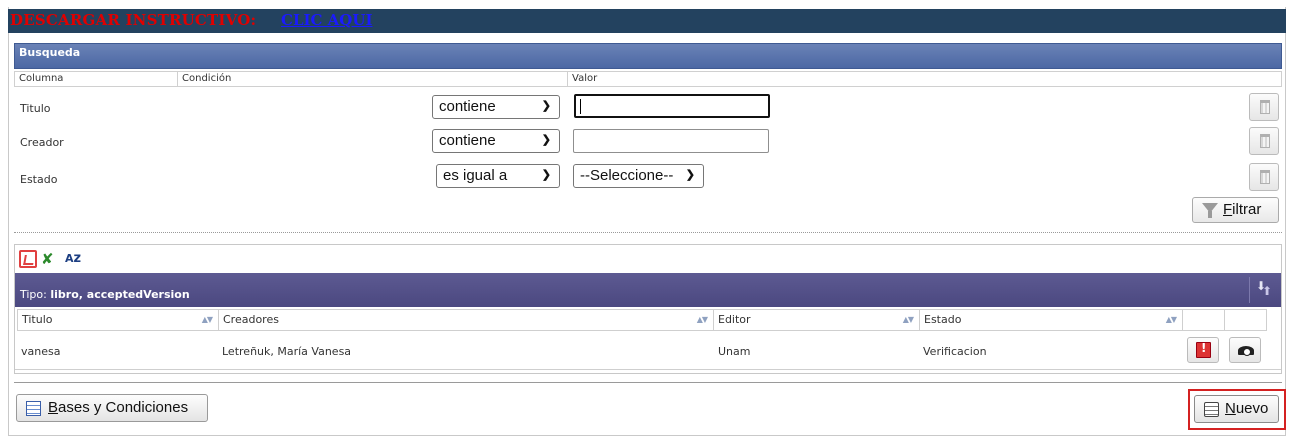 The height and width of the screenshot is (438, 1293). I want to click on tipo-label: Tipo: libro, acceptedVersion, so click(105, 294).